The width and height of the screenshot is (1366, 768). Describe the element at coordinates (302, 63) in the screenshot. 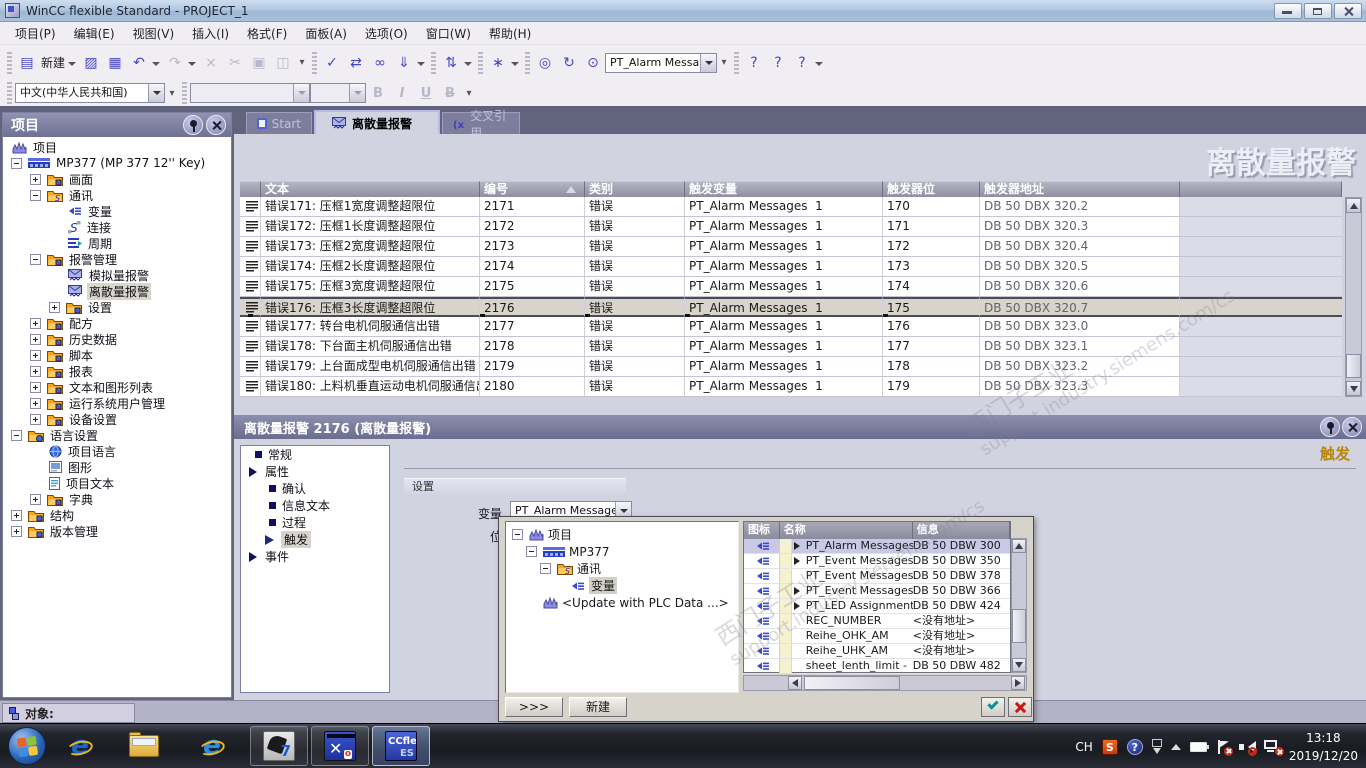

I see `toolbar-overflow-caret: ▾` at that location.